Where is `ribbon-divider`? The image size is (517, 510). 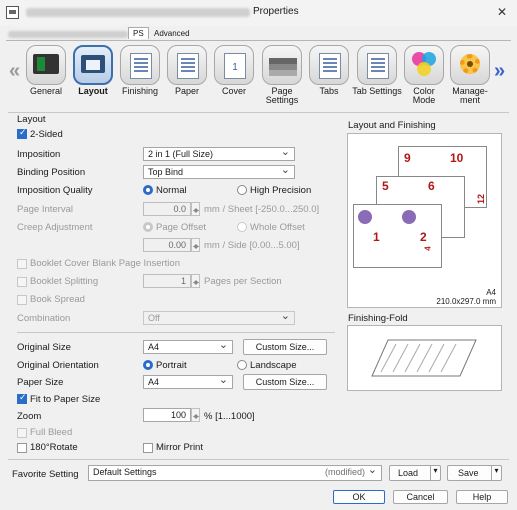
ribbon-divider is located at coordinates (258, 112).